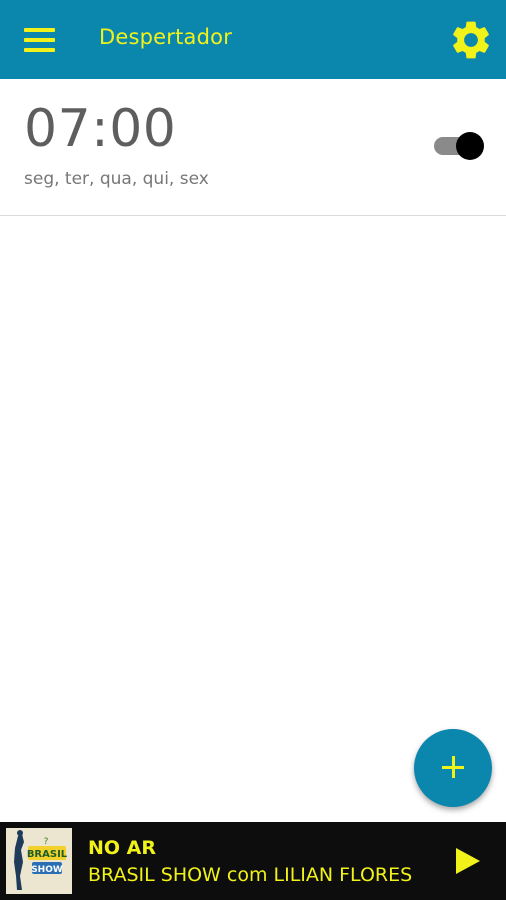  Describe the element at coordinates (467, 861) in the screenshot. I see `play-icon` at that location.